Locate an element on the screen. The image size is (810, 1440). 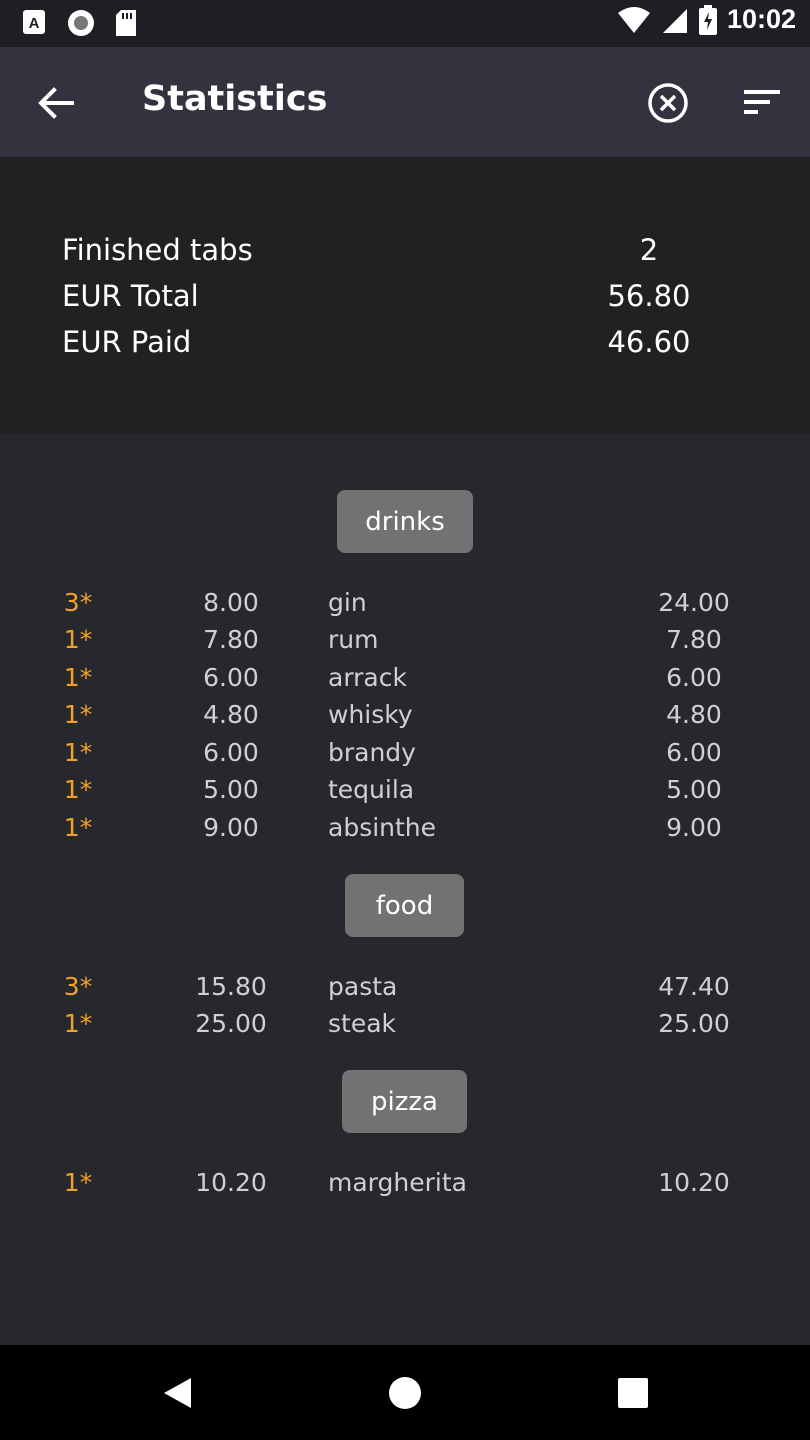
item-name: tequila is located at coordinates (371, 789).